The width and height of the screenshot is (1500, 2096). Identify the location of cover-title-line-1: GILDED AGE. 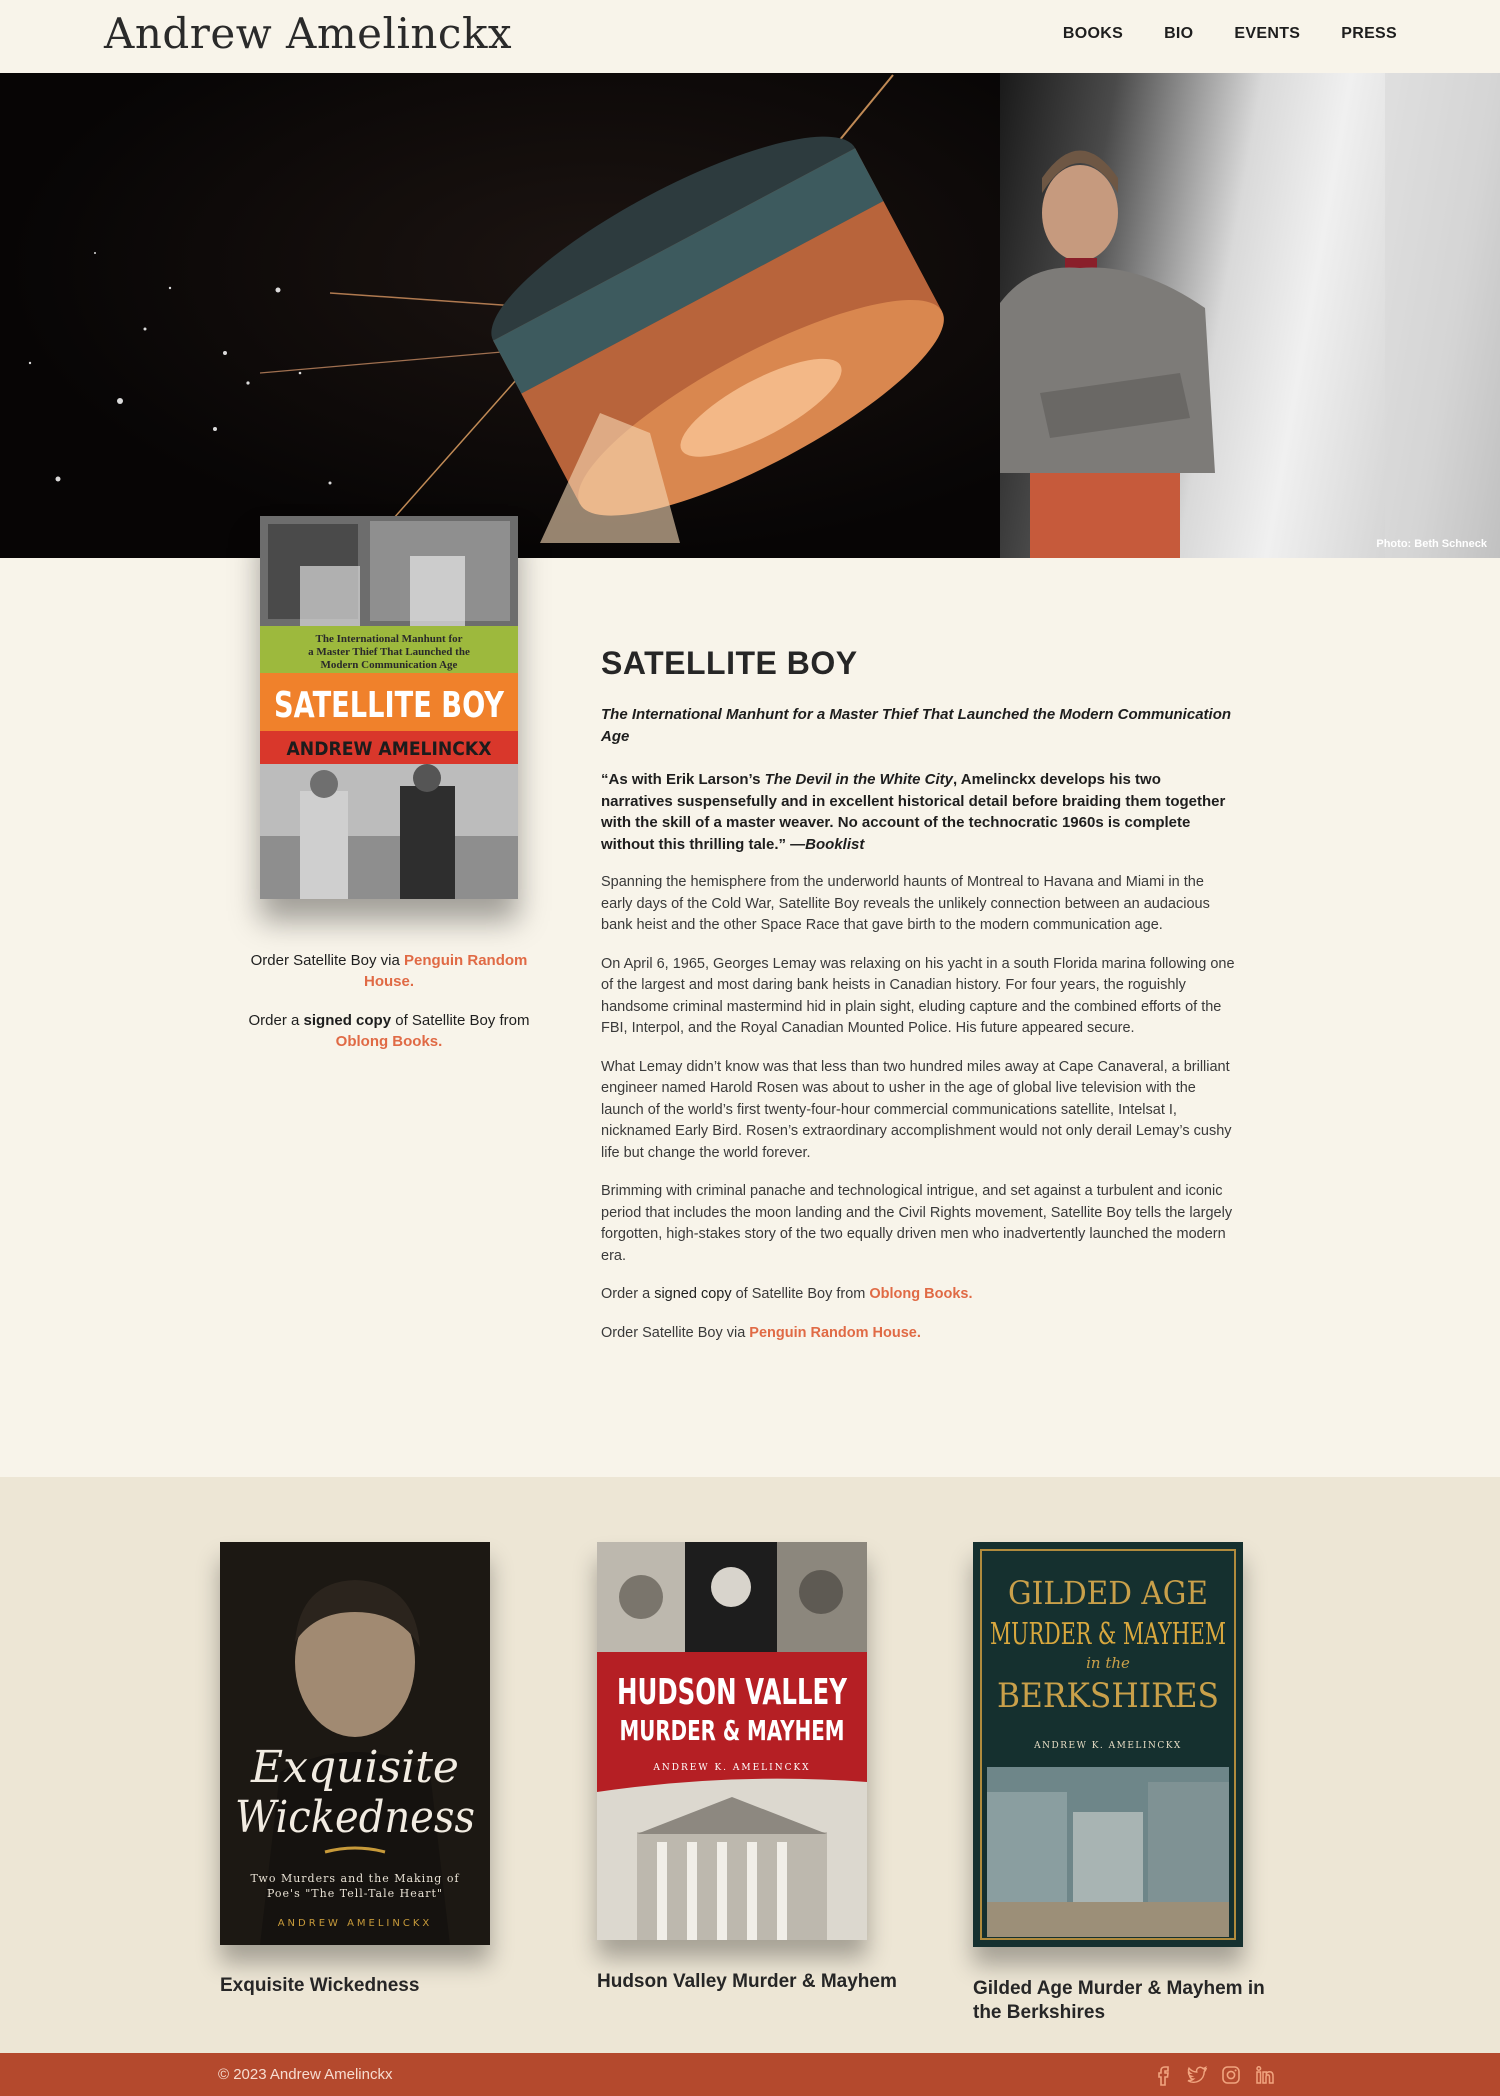
(1108, 1593).